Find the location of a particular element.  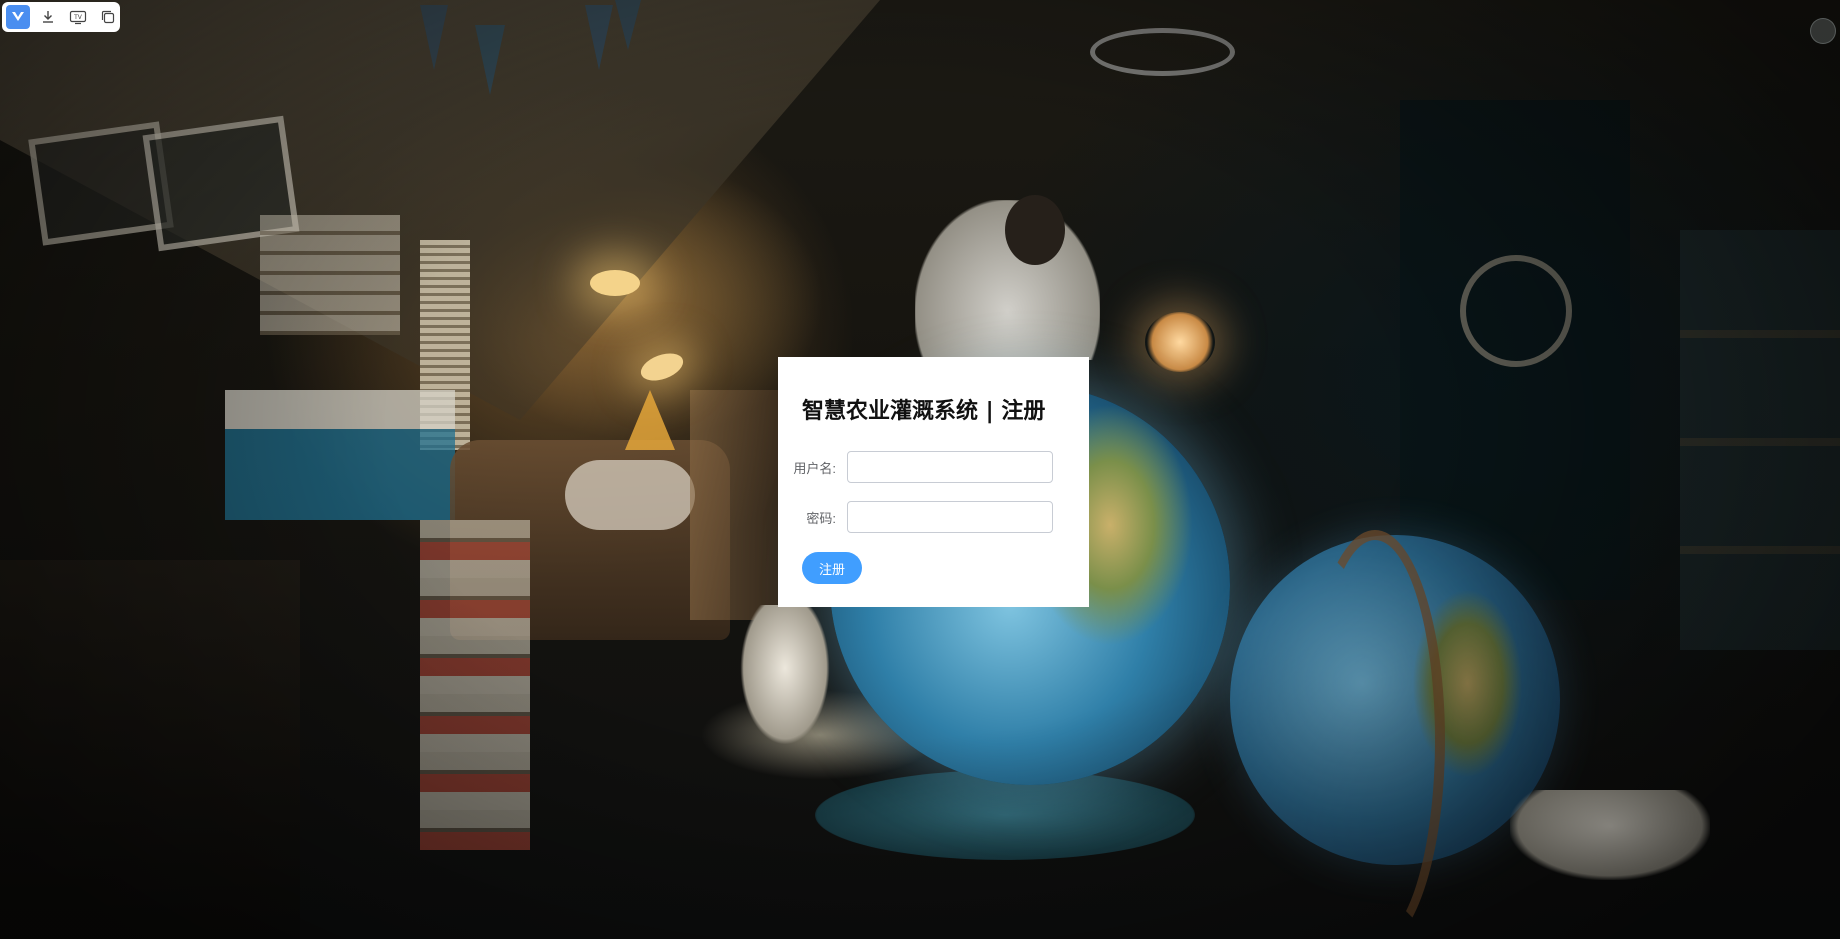

username-input is located at coordinates (950, 467).